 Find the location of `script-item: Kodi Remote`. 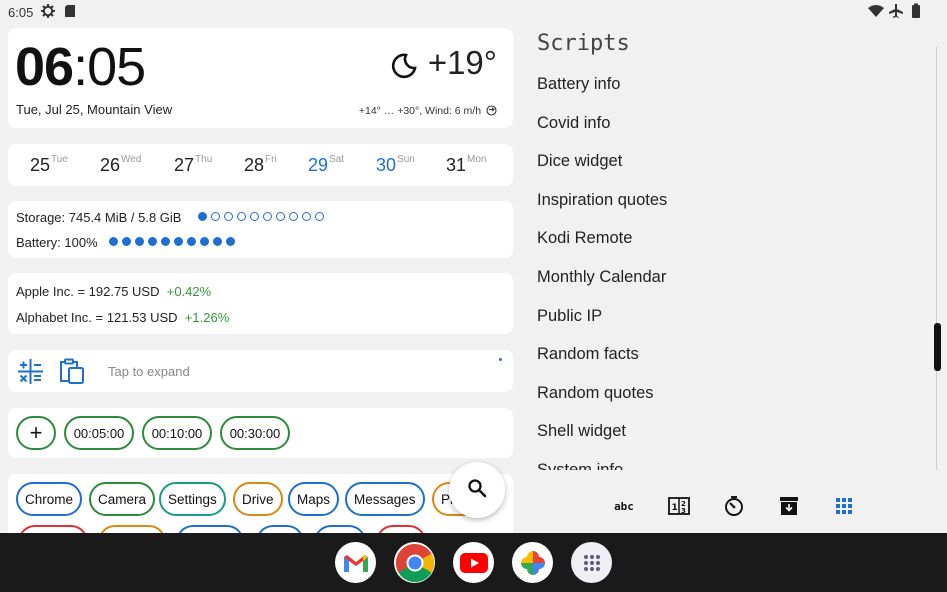

script-item: Kodi Remote is located at coordinates (584, 238).